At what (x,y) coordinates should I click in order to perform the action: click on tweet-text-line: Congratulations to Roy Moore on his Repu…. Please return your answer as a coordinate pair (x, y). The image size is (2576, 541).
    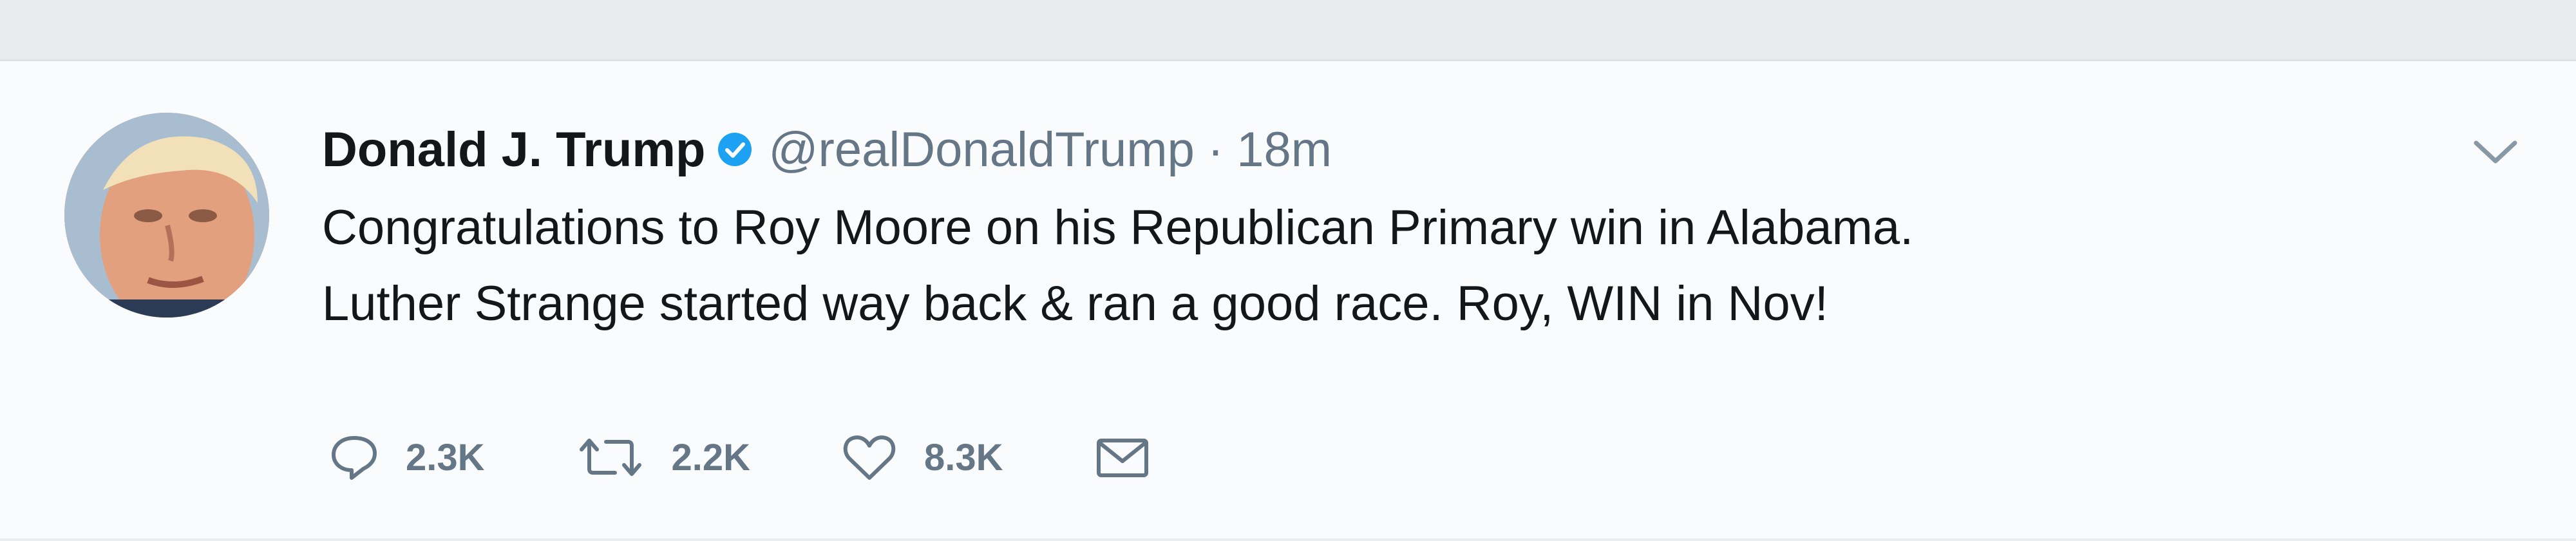
    Looking at the image, I should click on (1118, 227).